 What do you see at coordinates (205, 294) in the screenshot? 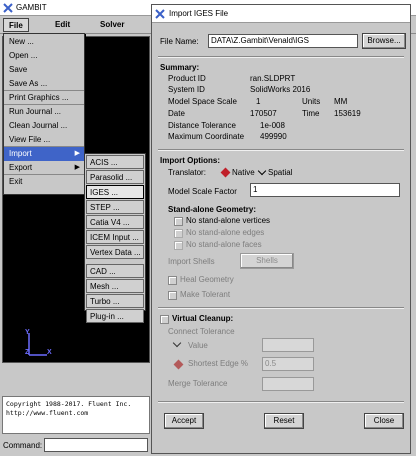
I see `make-tolerant-label: Make Tolerant` at bounding box center [205, 294].